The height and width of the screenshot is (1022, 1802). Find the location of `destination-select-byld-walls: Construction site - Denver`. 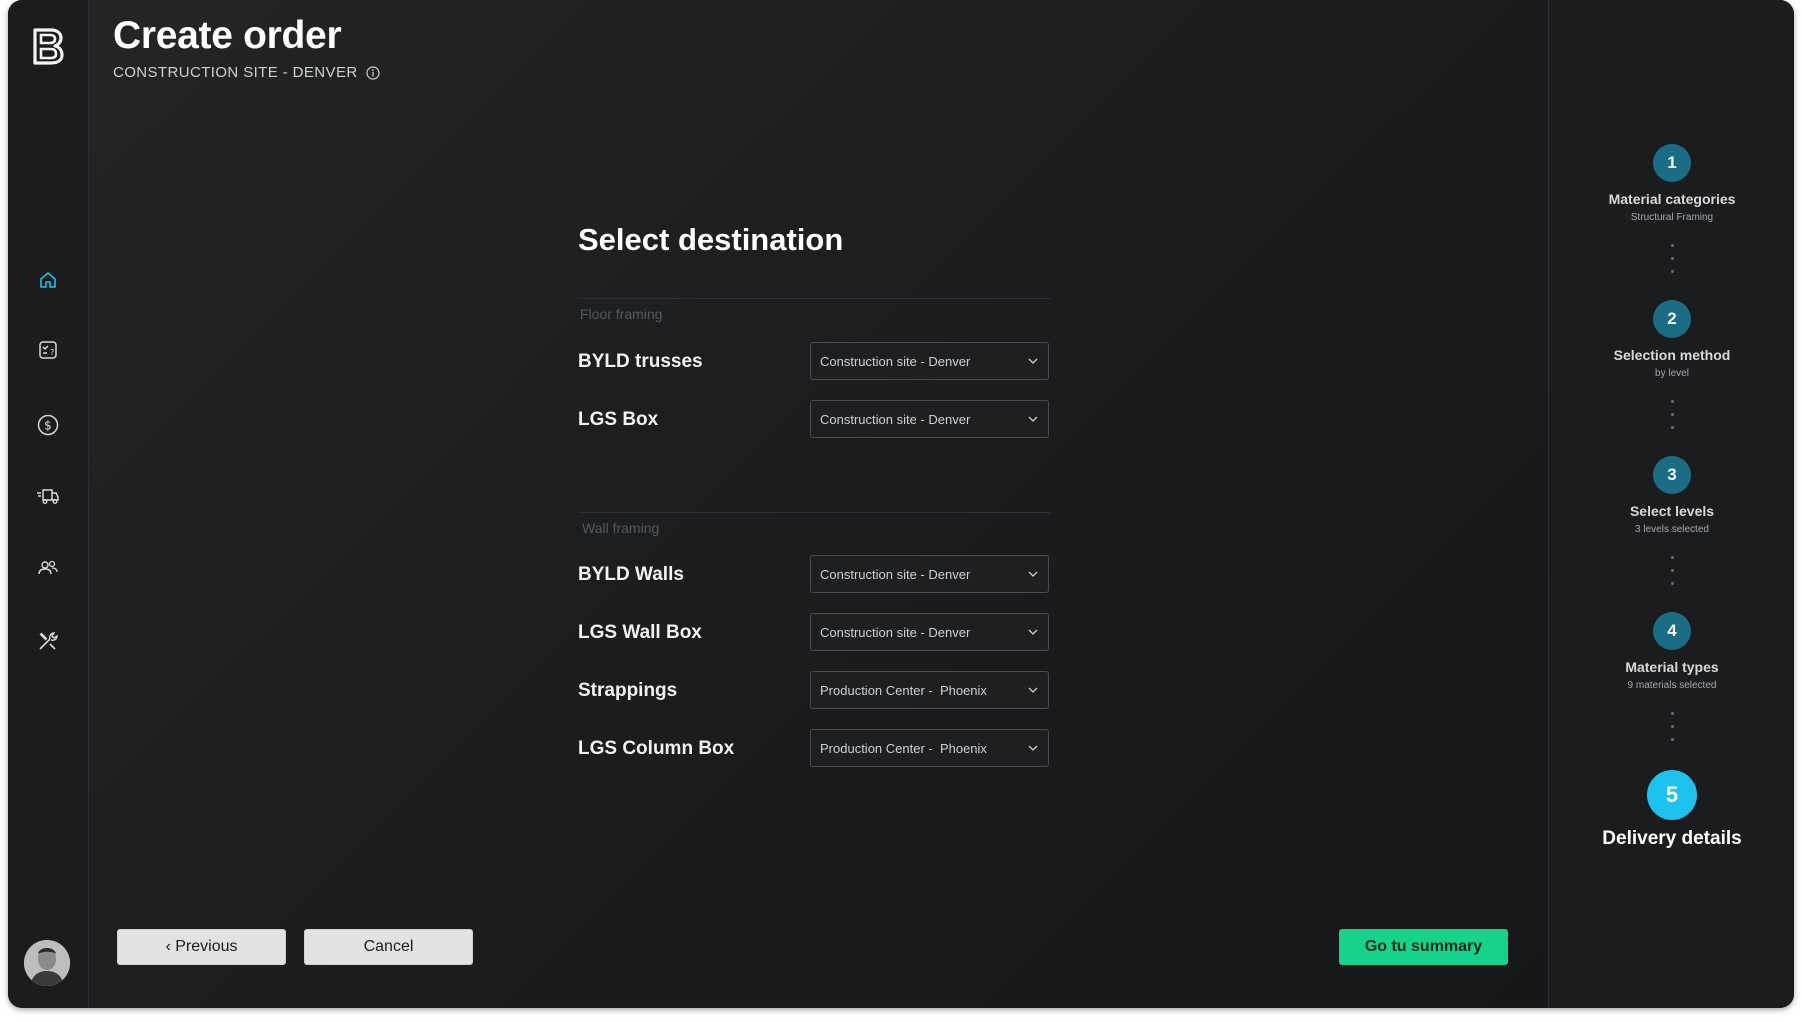

destination-select-byld-walls: Construction site - Denver is located at coordinates (929, 574).